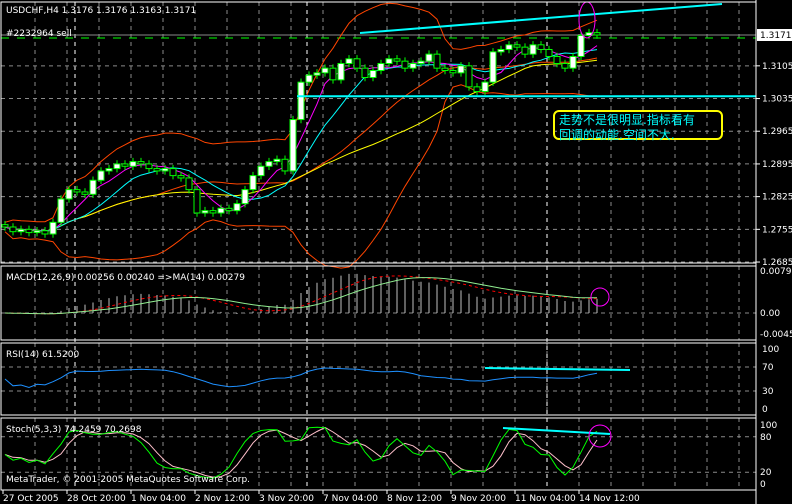  Describe the element at coordinates (765, 410) in the screenshot. I see `rsi-tick-label: 0` at that location.